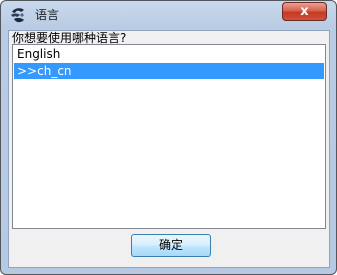 Image resolution: width=337 pixels, height=275 pixels. I want to click on ok-button: 确定, so click(171, 245).